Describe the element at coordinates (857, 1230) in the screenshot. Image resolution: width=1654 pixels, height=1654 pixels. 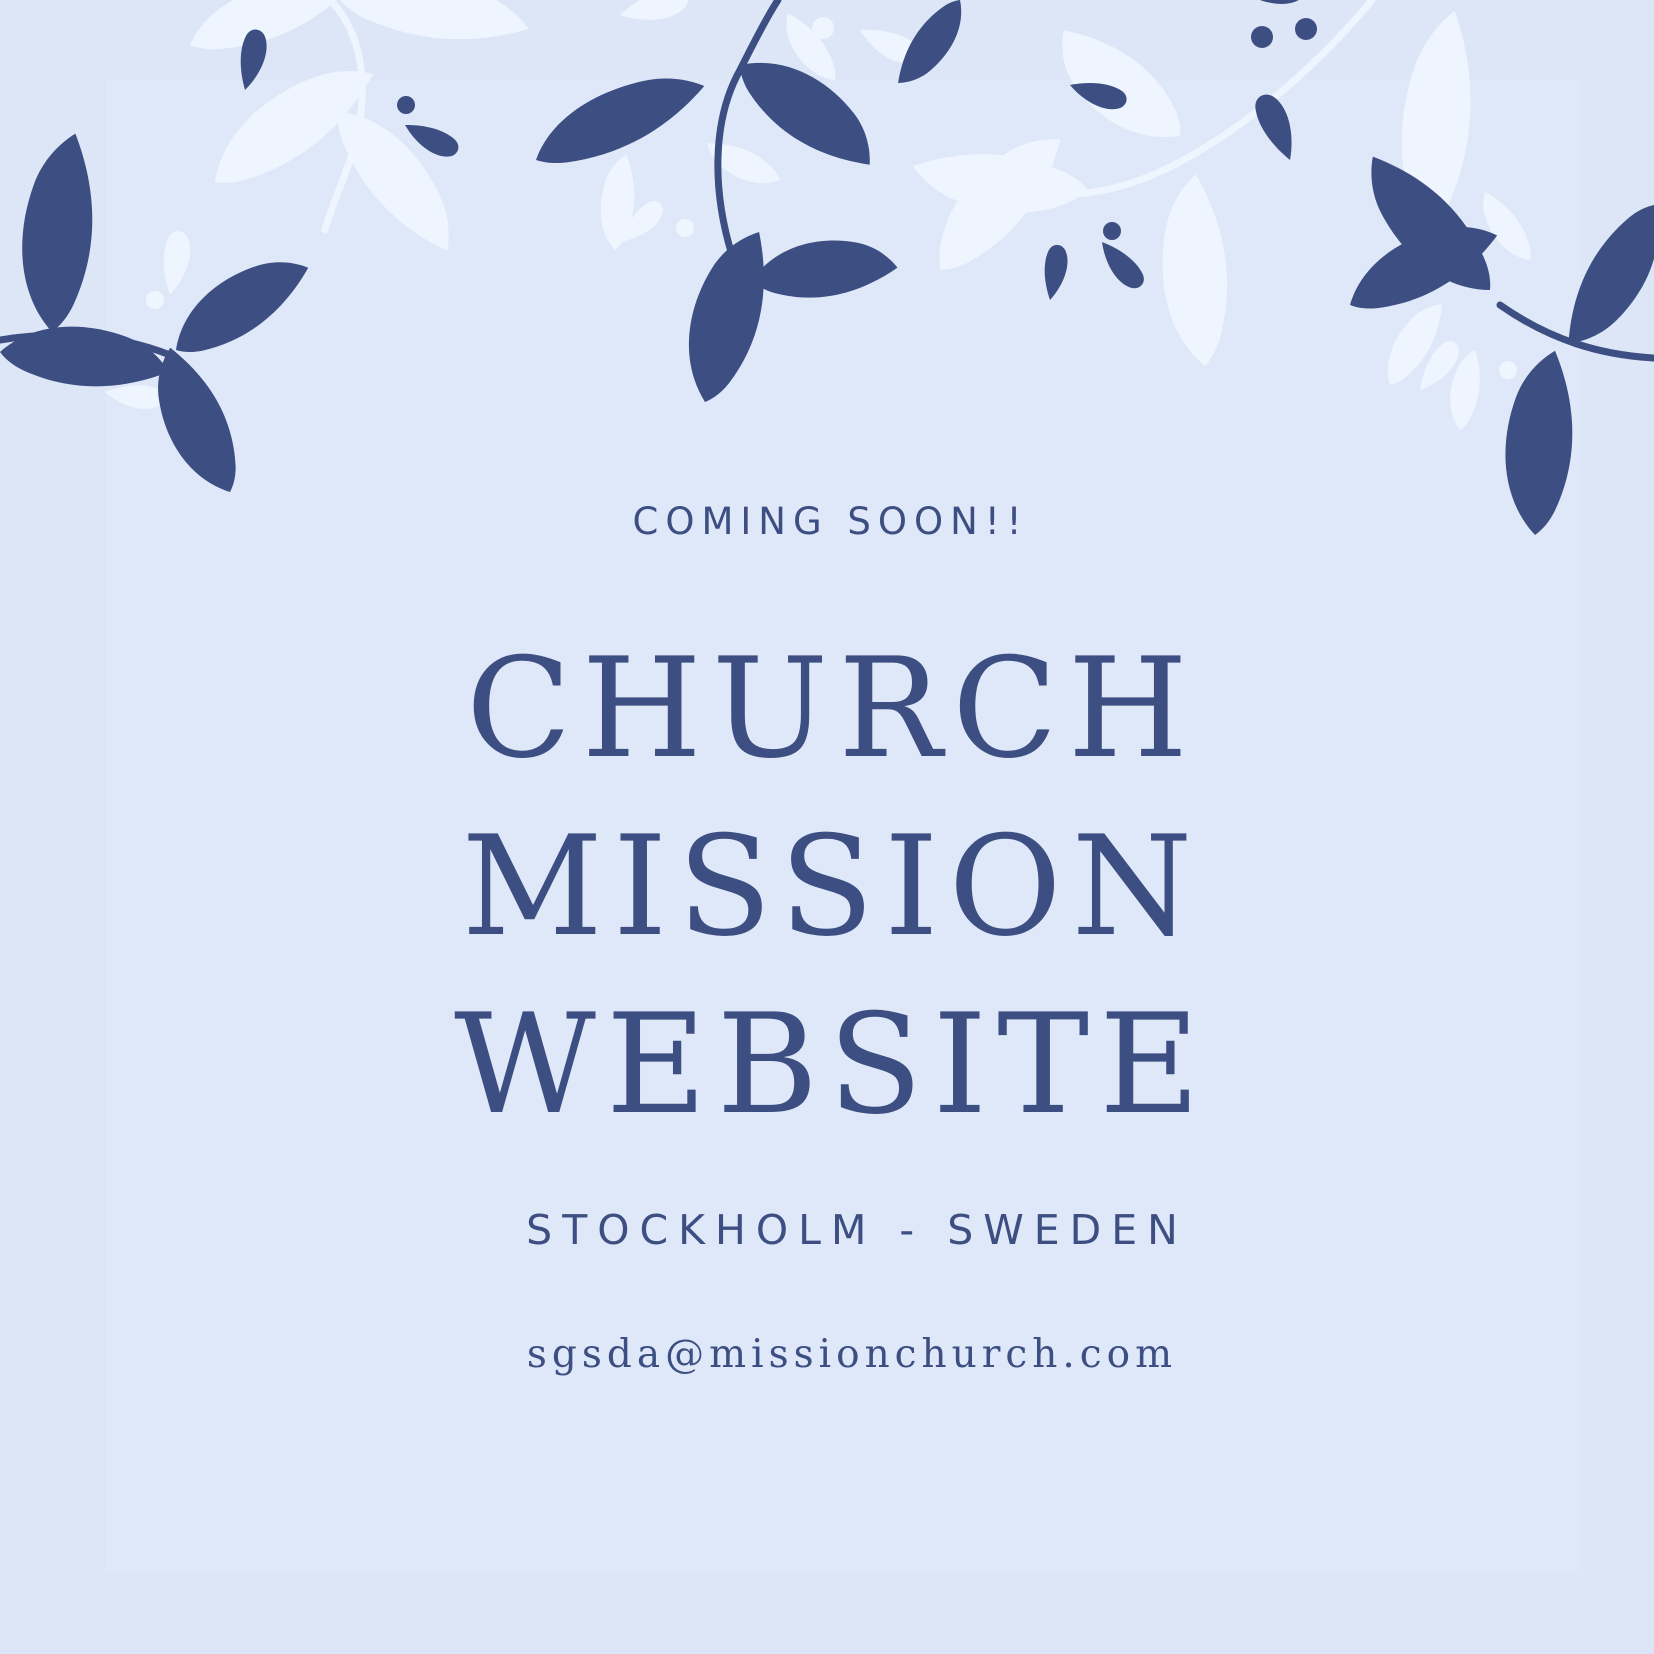
I see `location-text: STOCKHOLM - SWEDEN` at that location.